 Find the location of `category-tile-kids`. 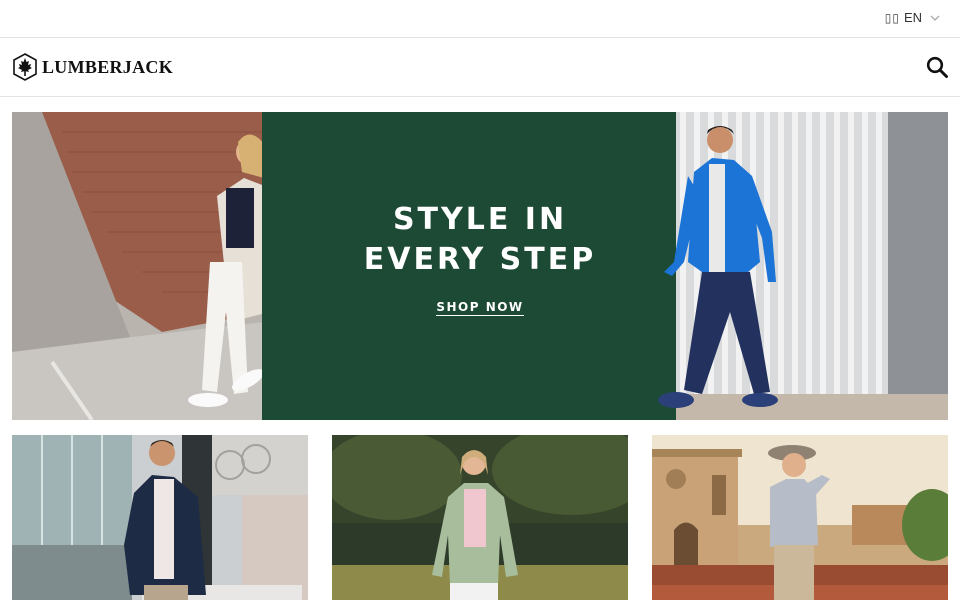

category-tile-kids is located at coordinates (800, 517).